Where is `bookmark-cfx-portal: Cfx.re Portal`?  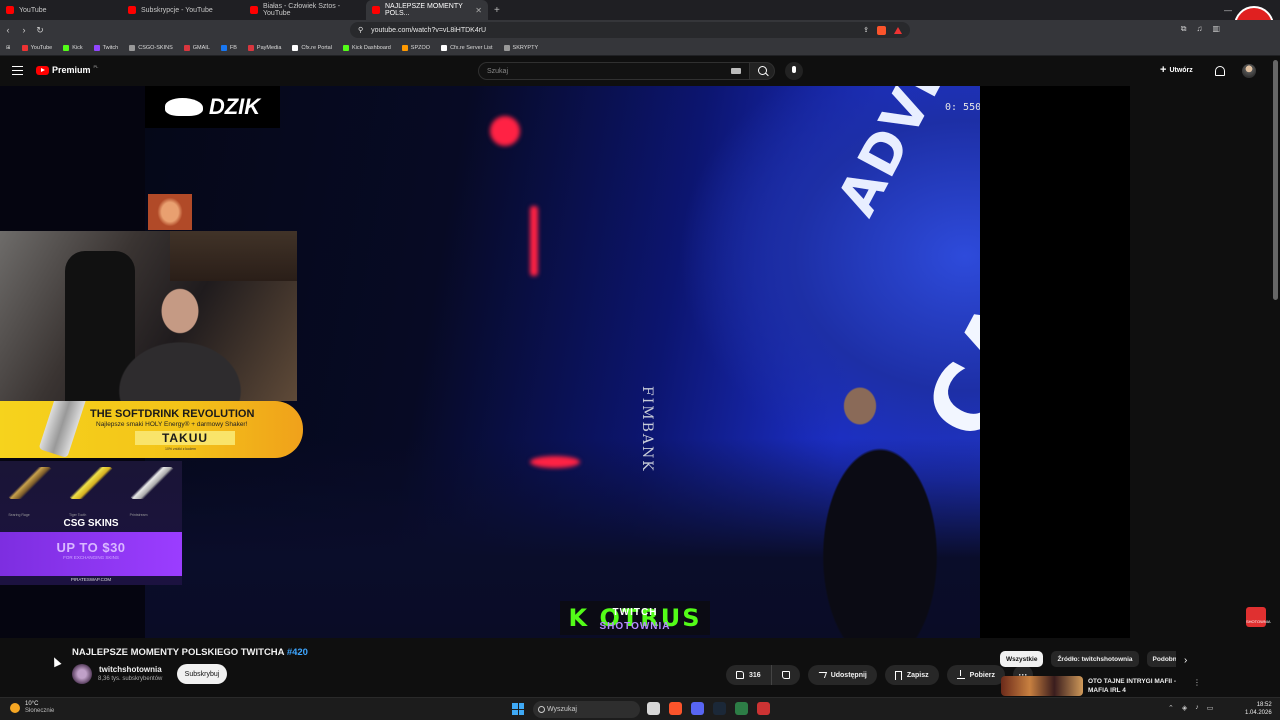
bookmark-cfx-portal: Cfx.re Portal is located at coordinates (312, 47).